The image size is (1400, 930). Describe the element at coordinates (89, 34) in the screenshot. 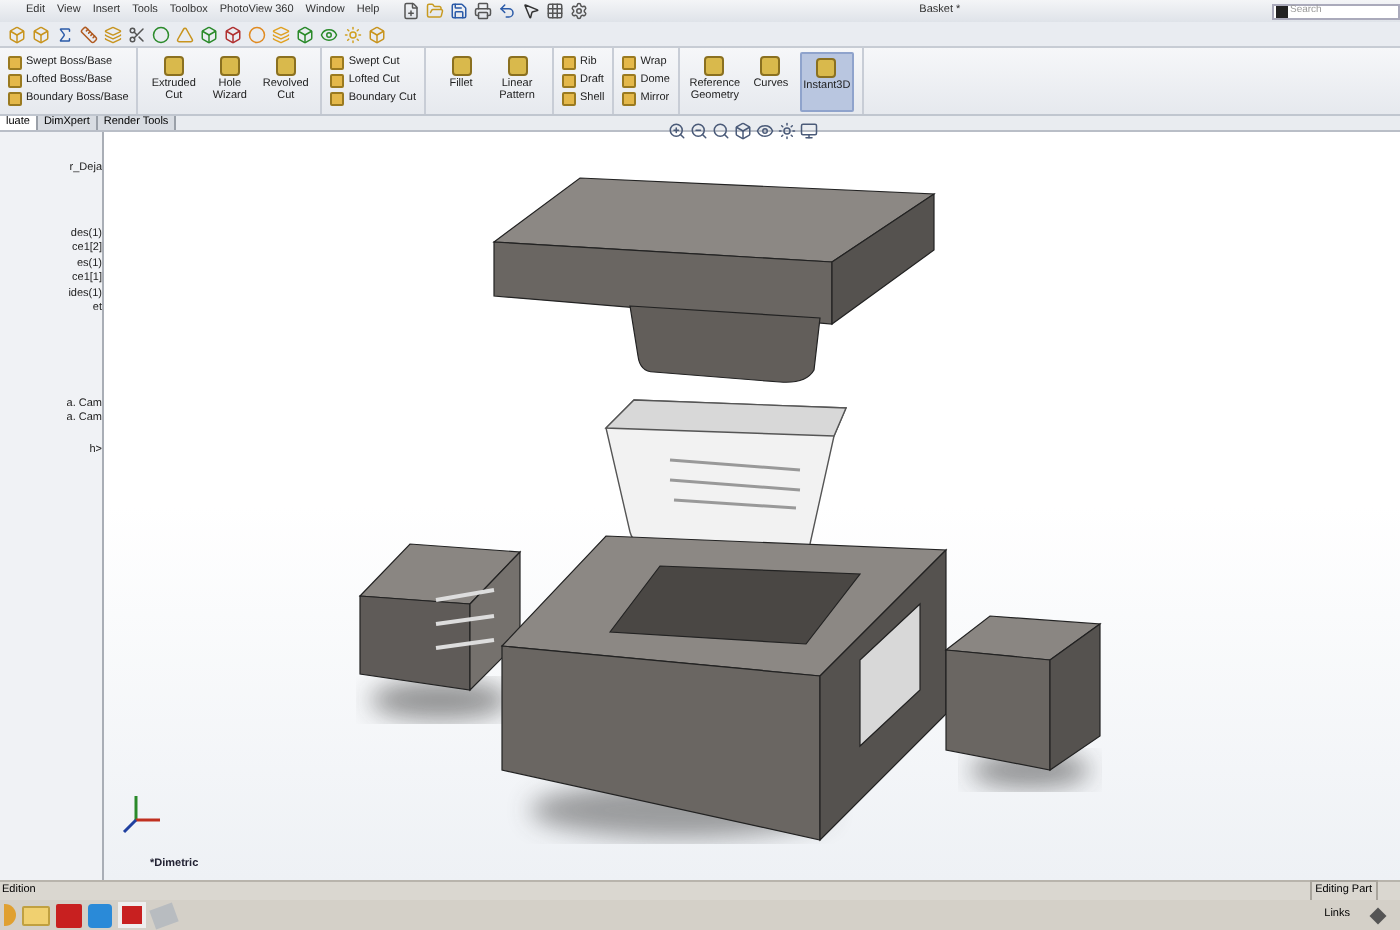

I see `ruler-icon` at that location.